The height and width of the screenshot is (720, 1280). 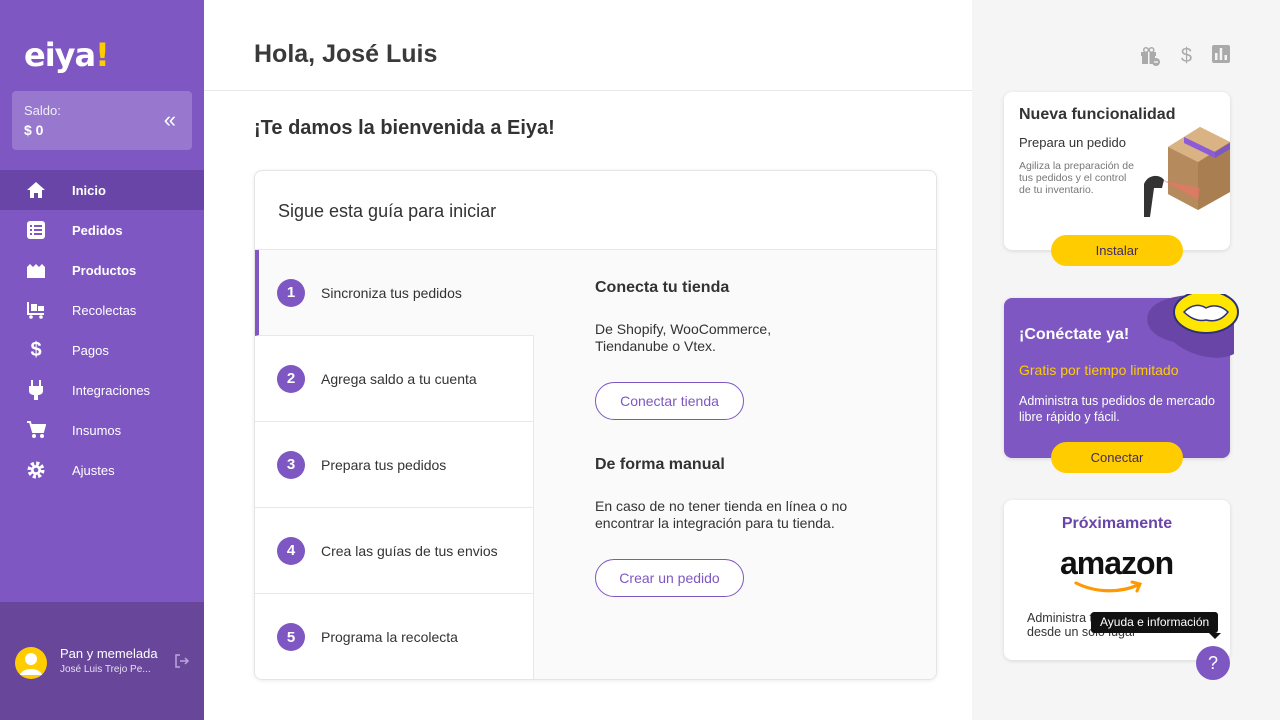 What do you see at coordinates (399, 378) in the screenshot?
I see `step-label: Agrega saldo a tu cuenta` at bounding box center [399, 378].